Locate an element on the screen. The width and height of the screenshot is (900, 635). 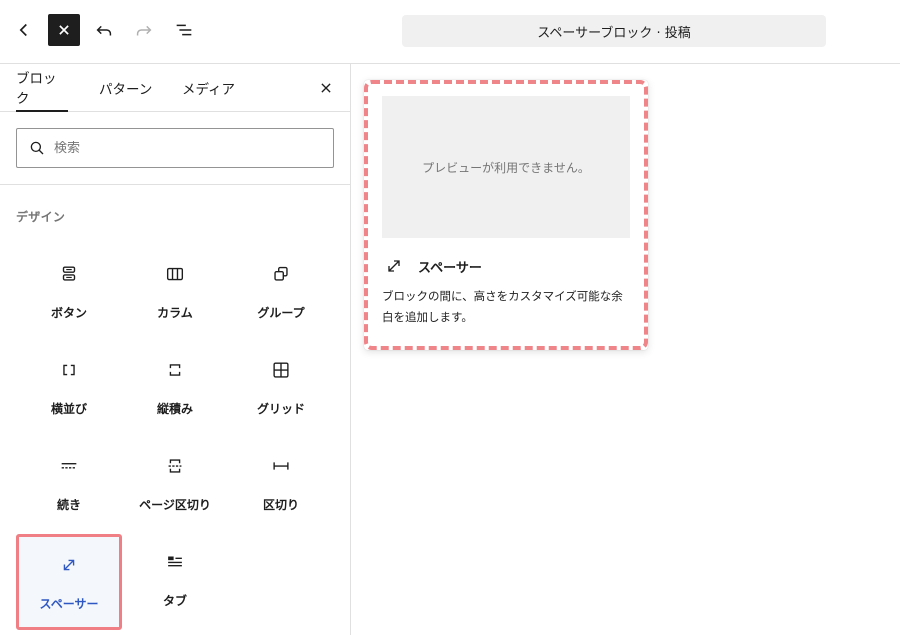
search-section is located at coordinates (175, 148).